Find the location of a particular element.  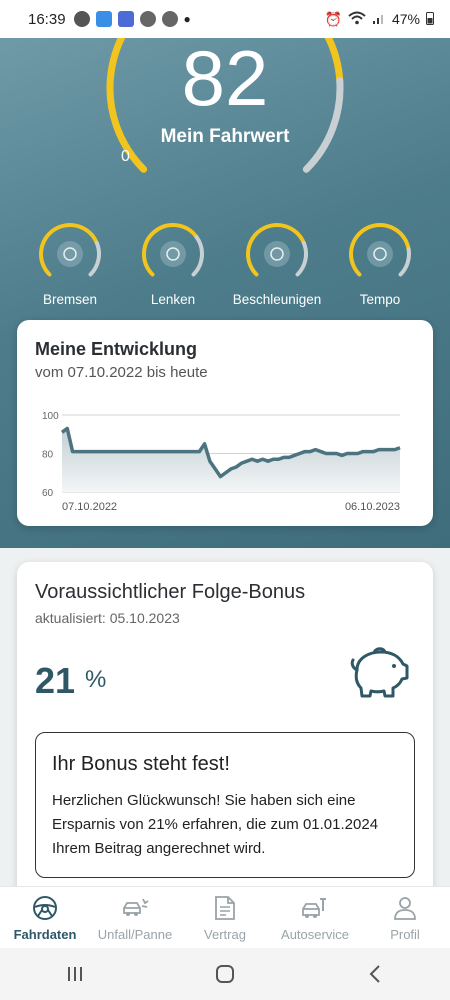

alarm-icon: ⏰ is located at coordinates (333, 18).